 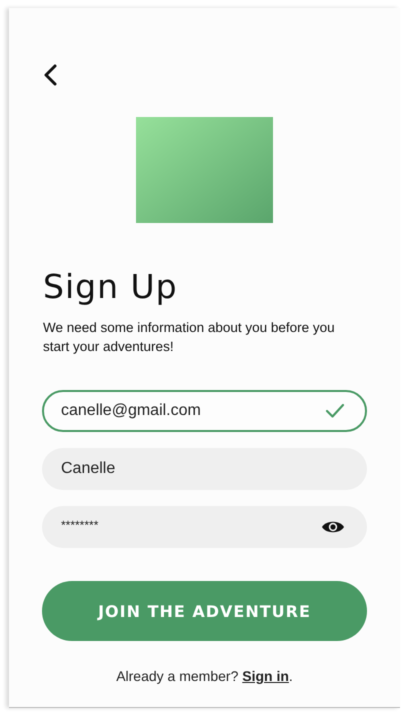 I want to click on name-field: Canelle, so click(x=204, y=469).